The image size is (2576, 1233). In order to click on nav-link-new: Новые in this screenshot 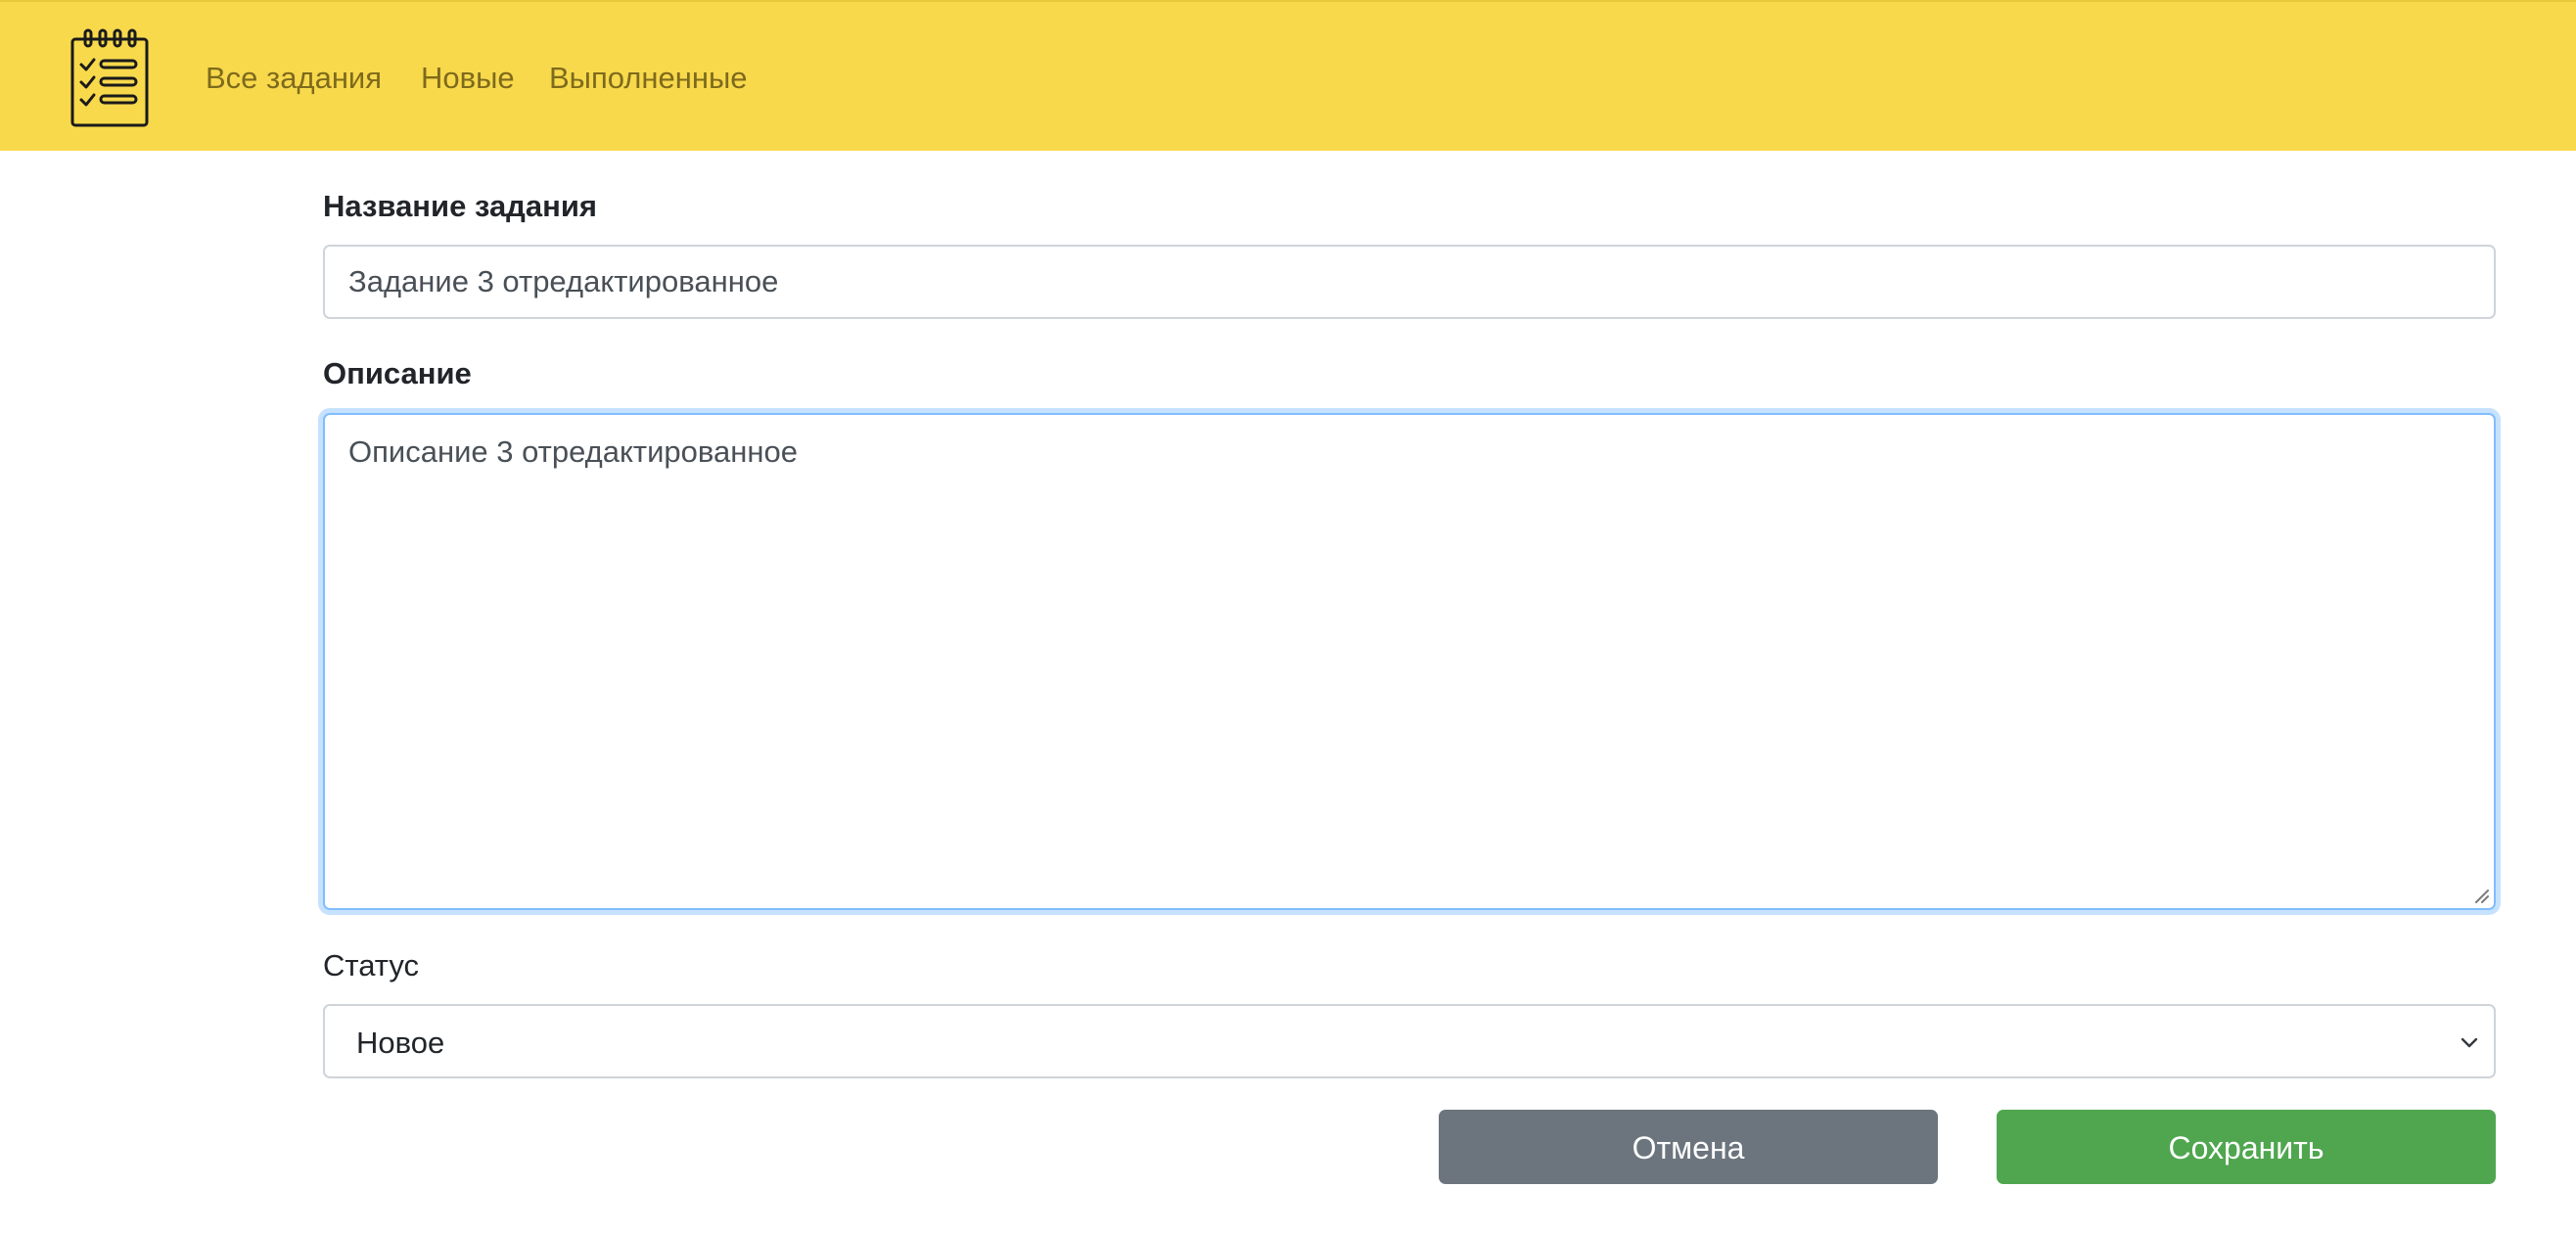, I will do `click(468, 79)`.